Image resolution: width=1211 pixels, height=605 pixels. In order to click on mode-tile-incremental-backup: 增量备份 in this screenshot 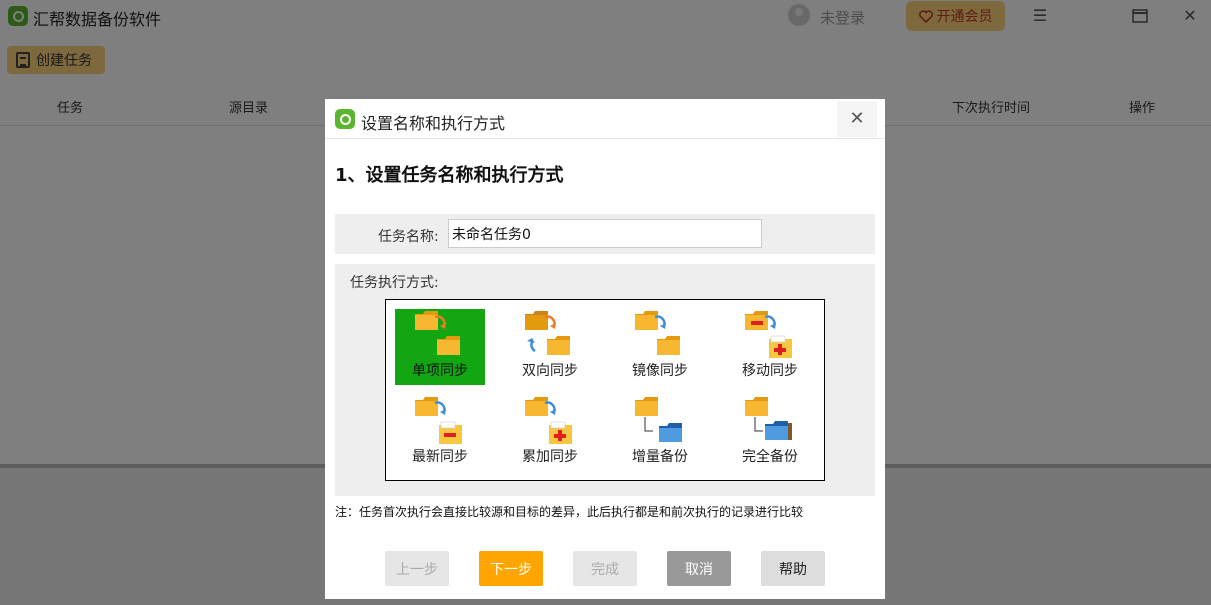, I will do `click(660, 433)`.